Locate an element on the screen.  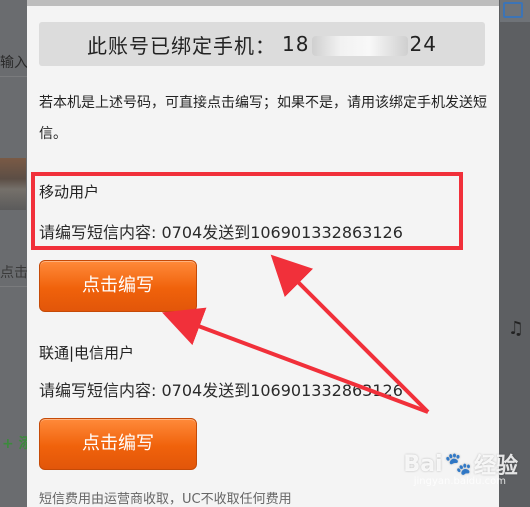
arrow-to-highlight is located at coordinates (350, 334).